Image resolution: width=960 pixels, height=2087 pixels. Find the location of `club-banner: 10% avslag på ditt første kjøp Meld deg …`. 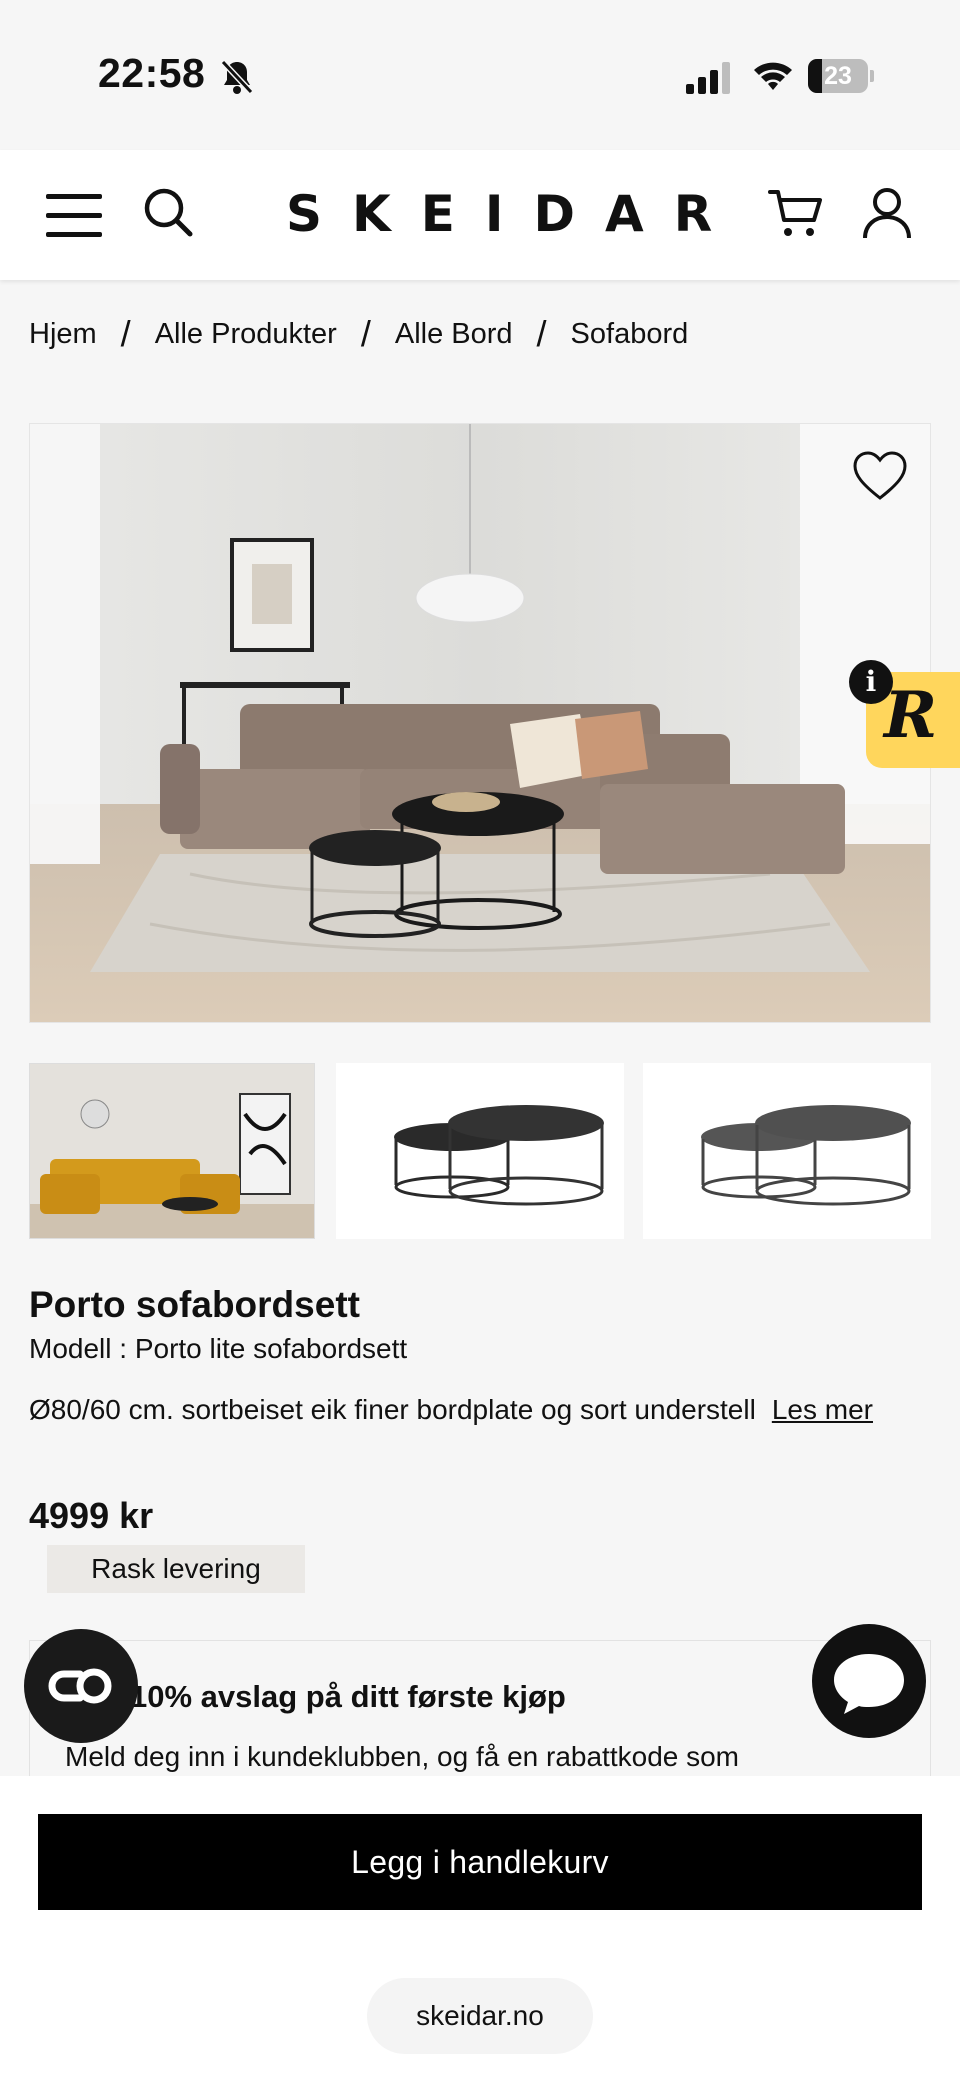

club-banner: 10% avslag på ditt første kjøp Meld deg … is located at coordinates (480, 1710).